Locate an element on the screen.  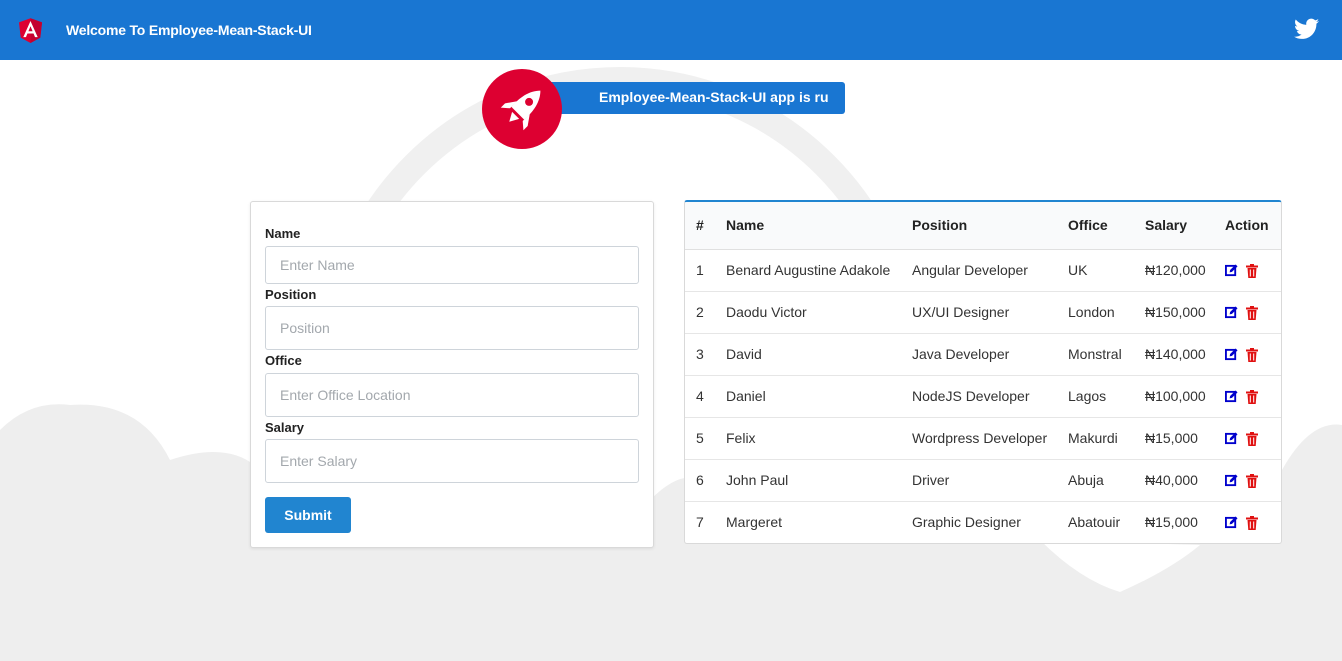
row-index: 1 is located at coordinates (705, 270).